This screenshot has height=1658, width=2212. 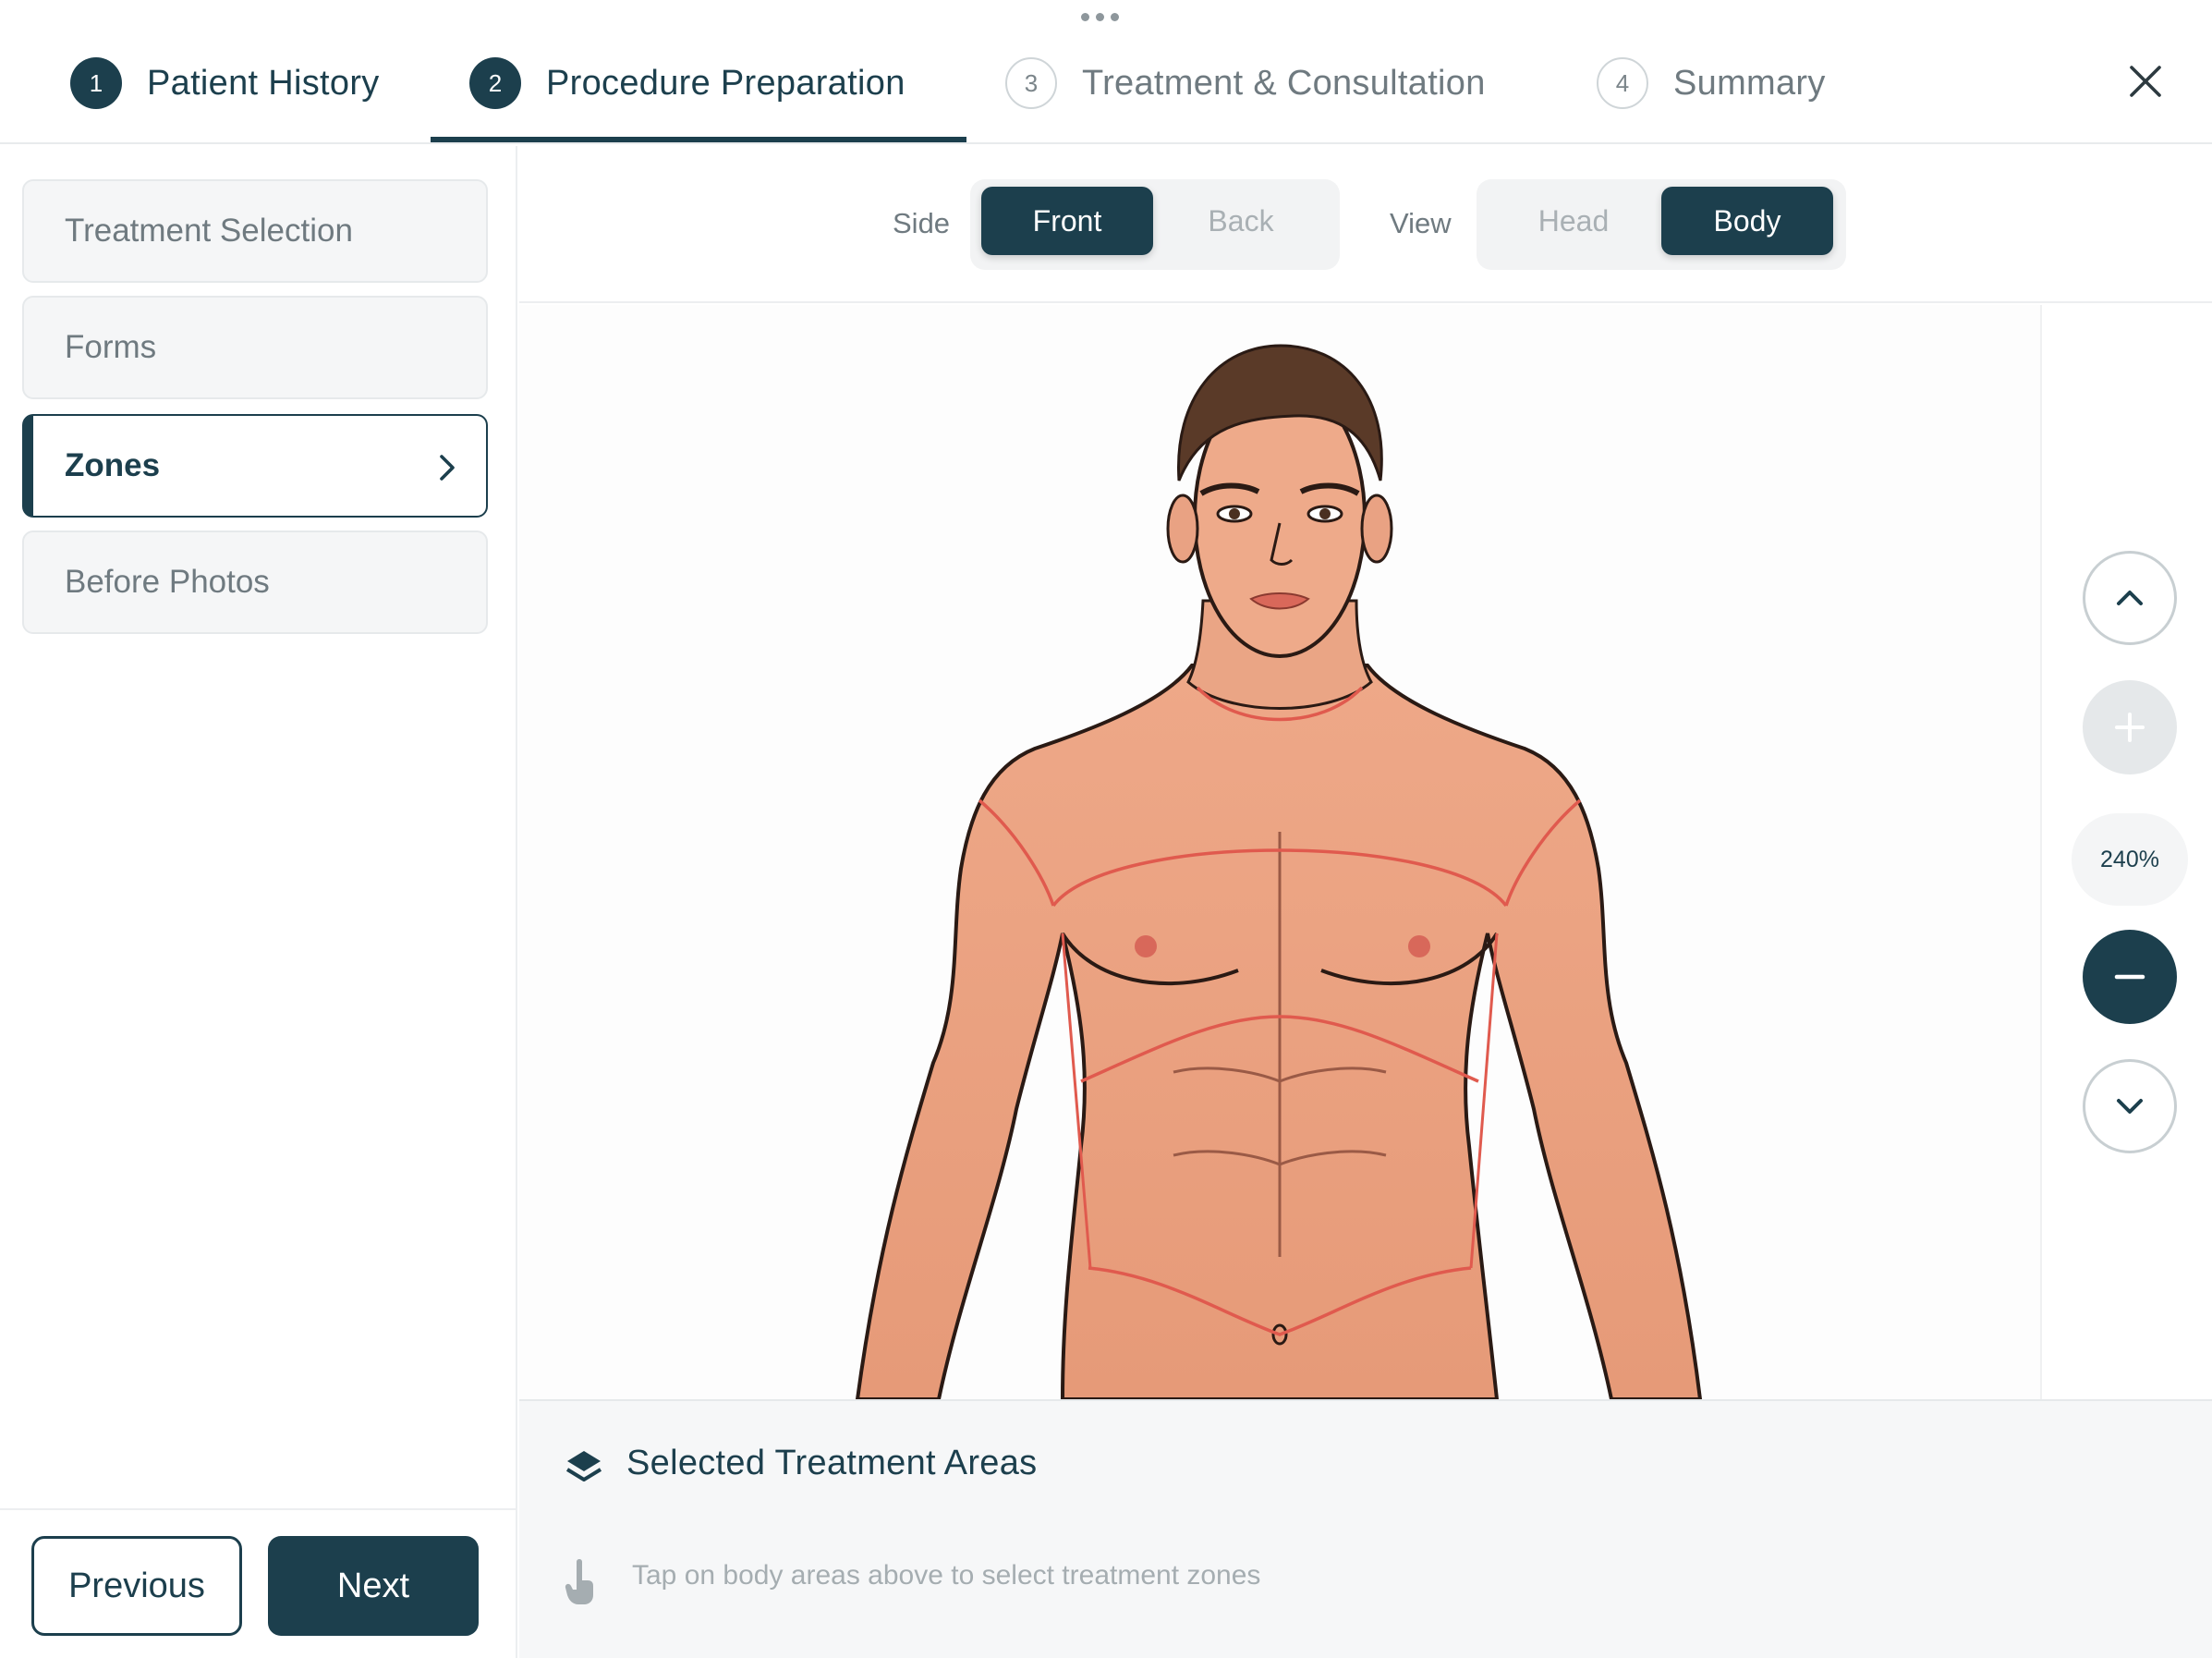 I want to click on minus-icon, so click(x=2129, y=977).